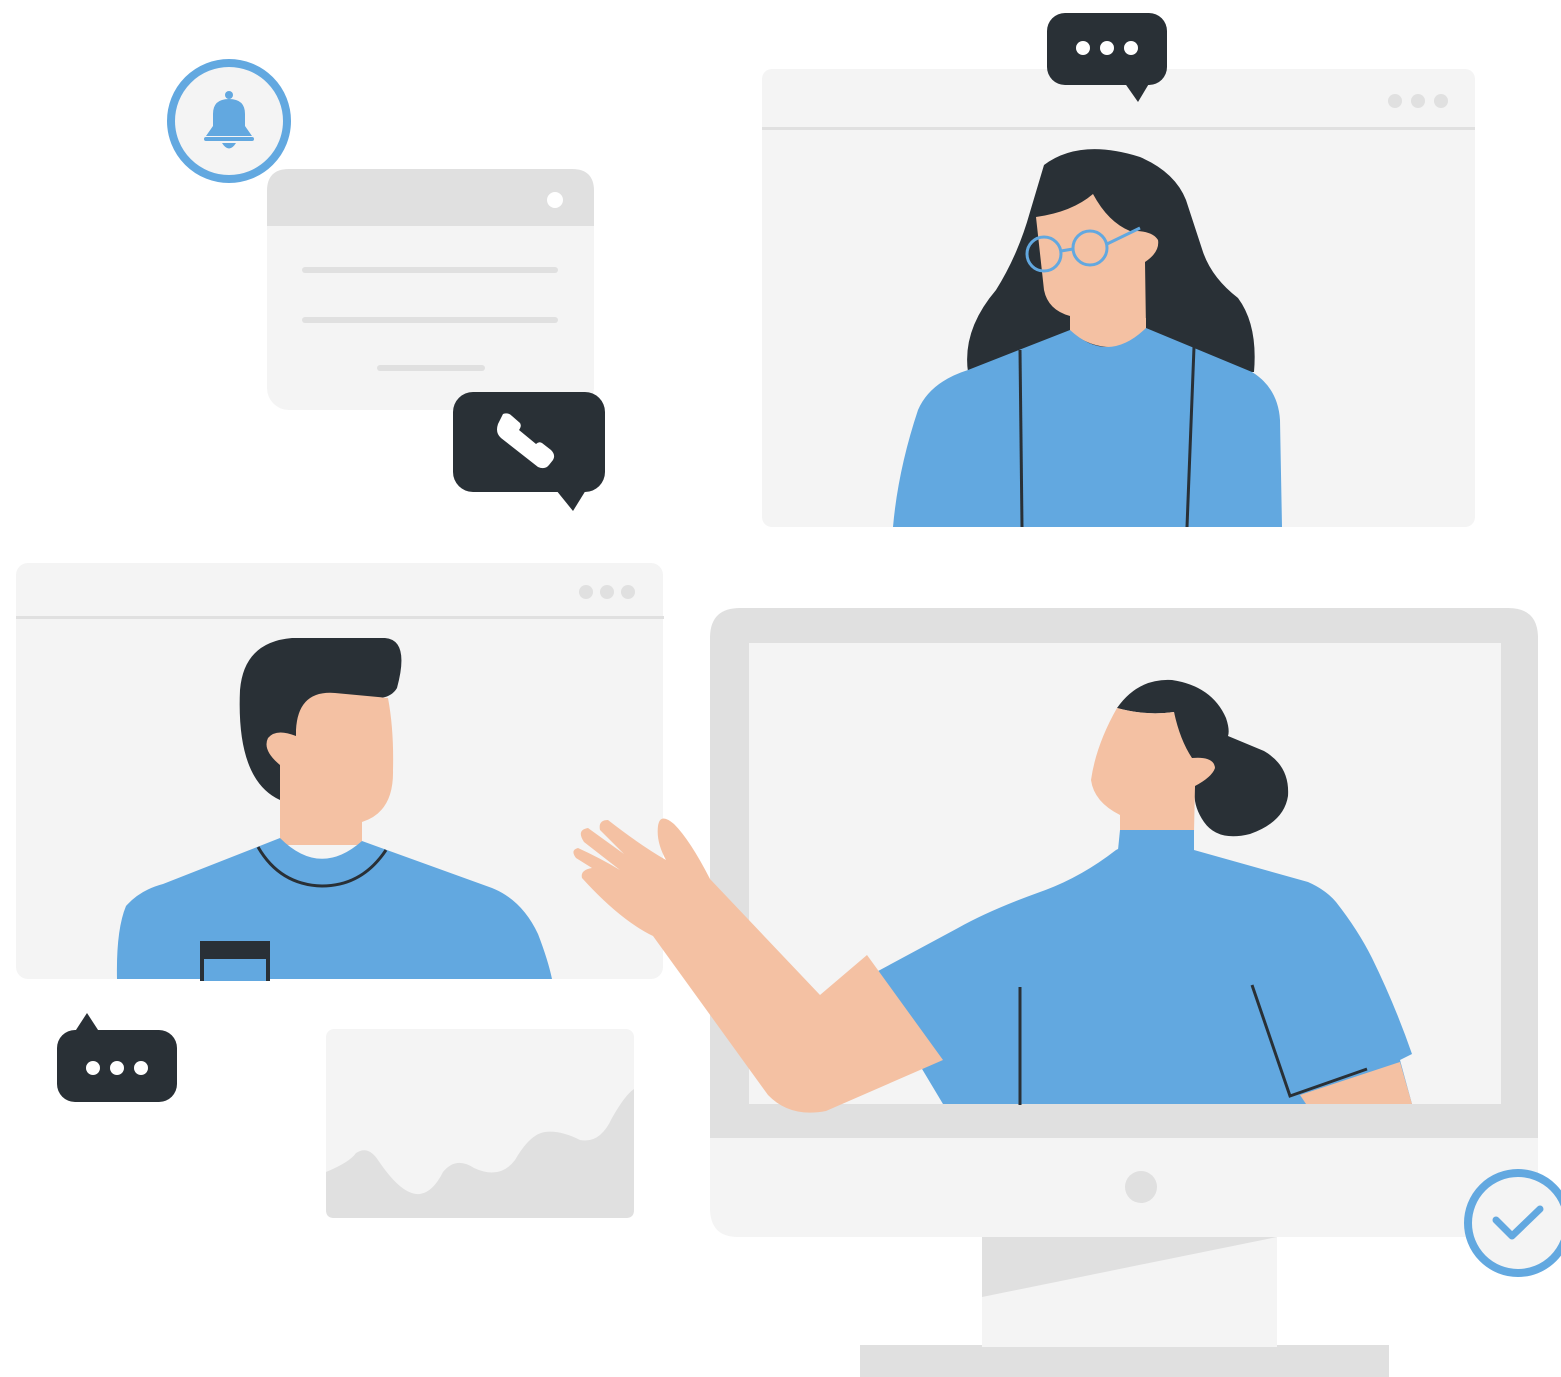 The height and width of the screenshot is (1377, 1561). Describe the element at coordinates (480, 1123) in the screenshot. I see `area-chart-card` at that location.